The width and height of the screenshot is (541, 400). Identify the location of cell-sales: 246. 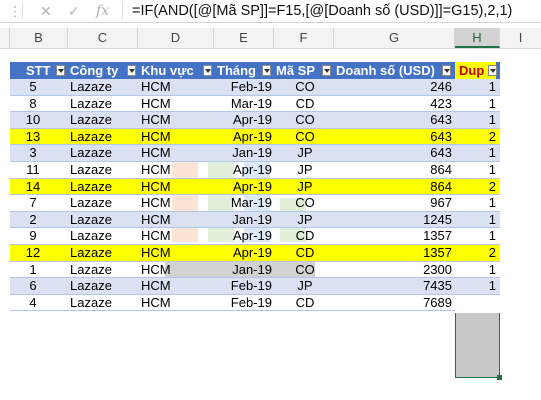
(394, 87).